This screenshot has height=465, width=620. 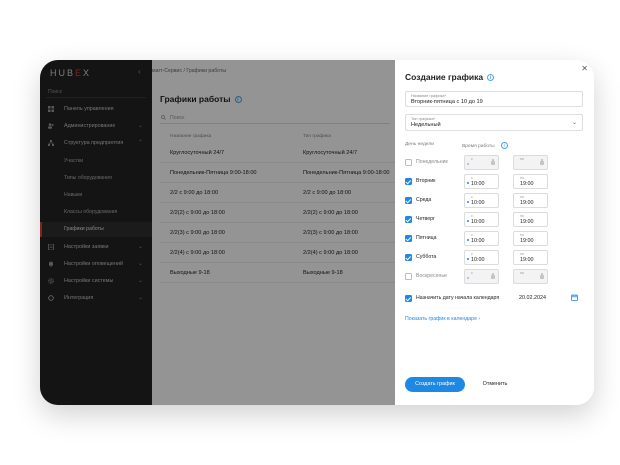 What do you see at coordinates (408, 298) in the screenshot?
I see `calendar-start-checkbox` at bounding box center [408, 298].